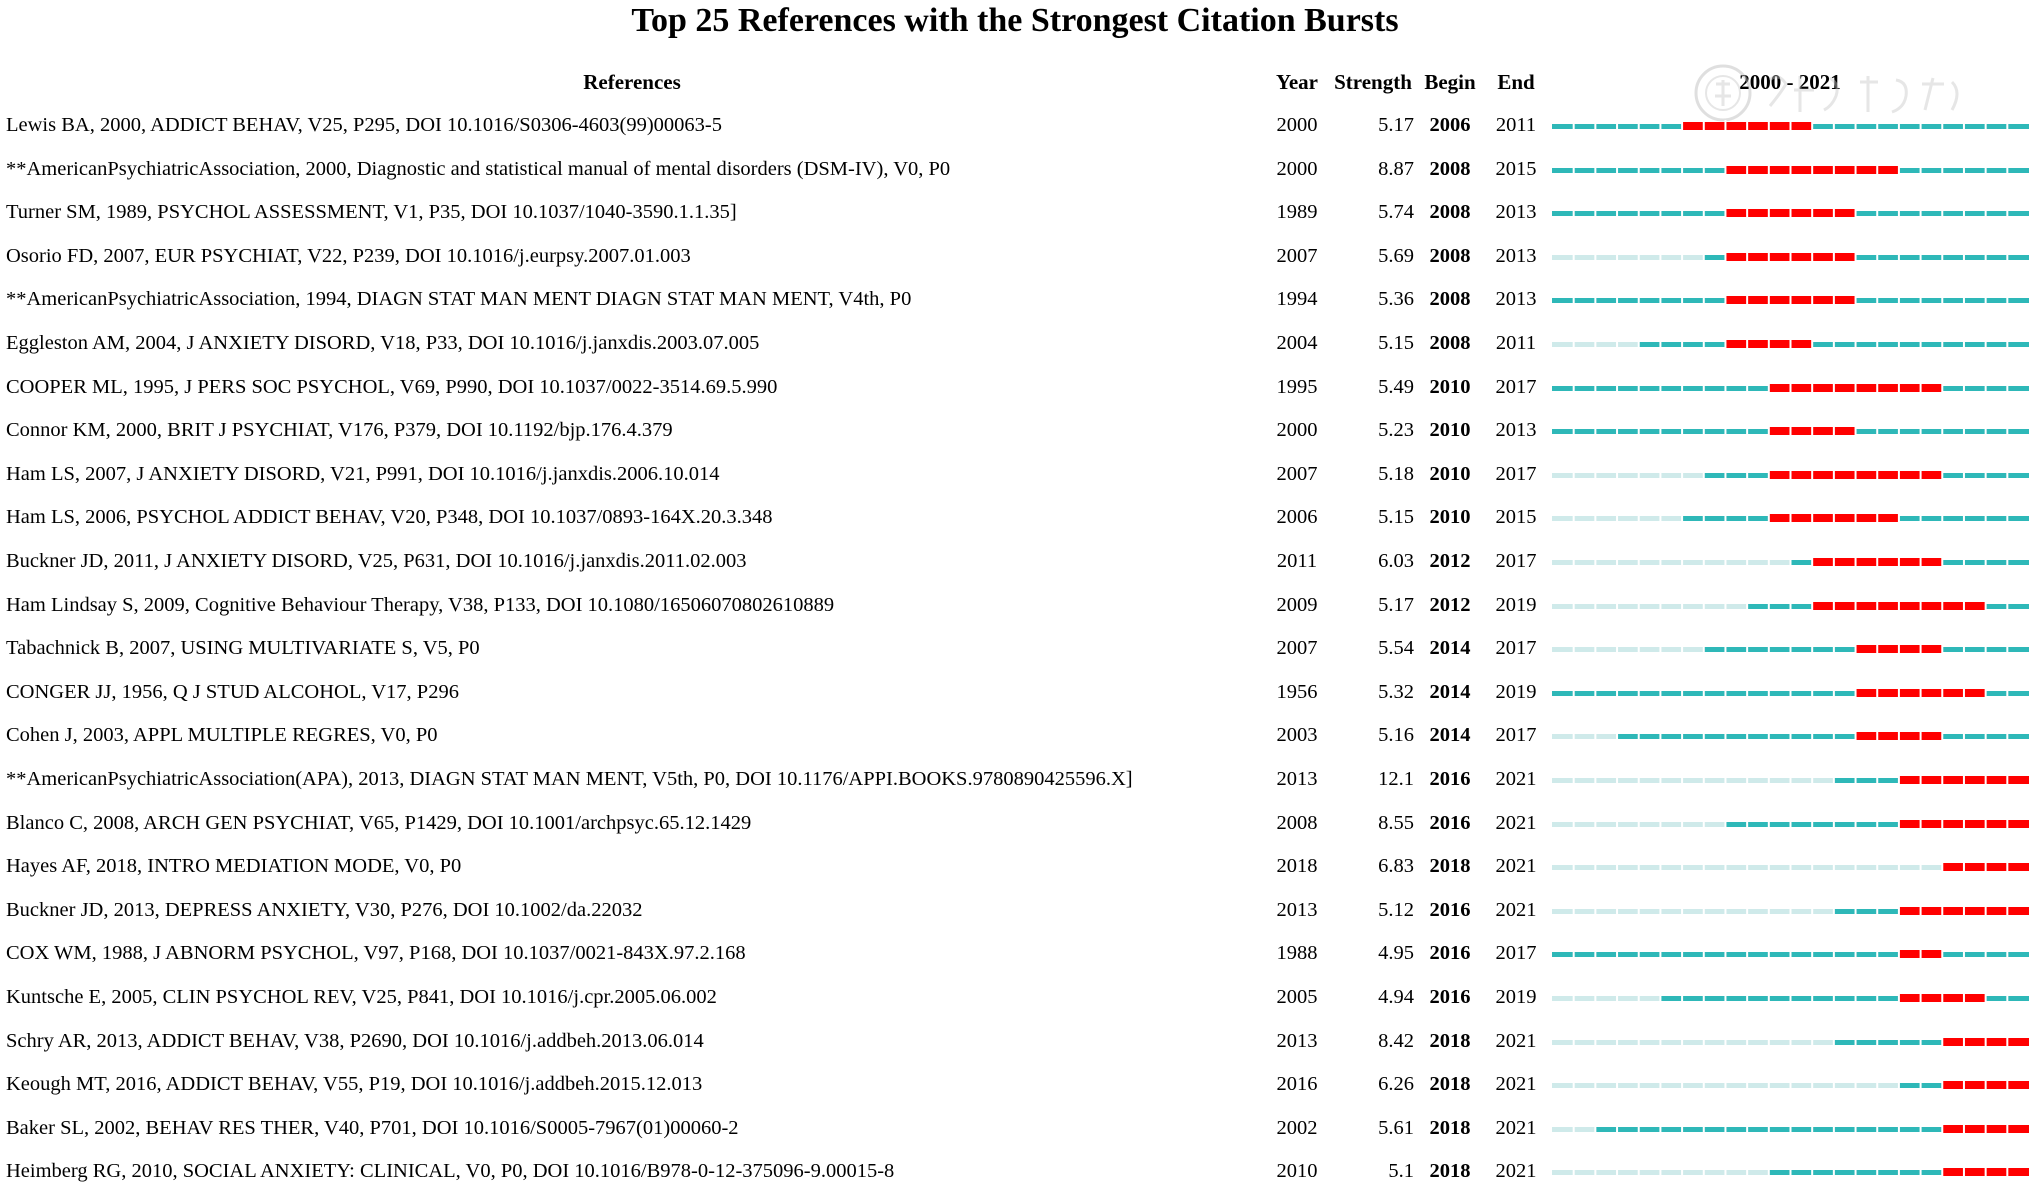  What do you see at coordinates (1516, 82) in the screenshot?
I see `column-header-end: End` at bounding box center [1516, 82].